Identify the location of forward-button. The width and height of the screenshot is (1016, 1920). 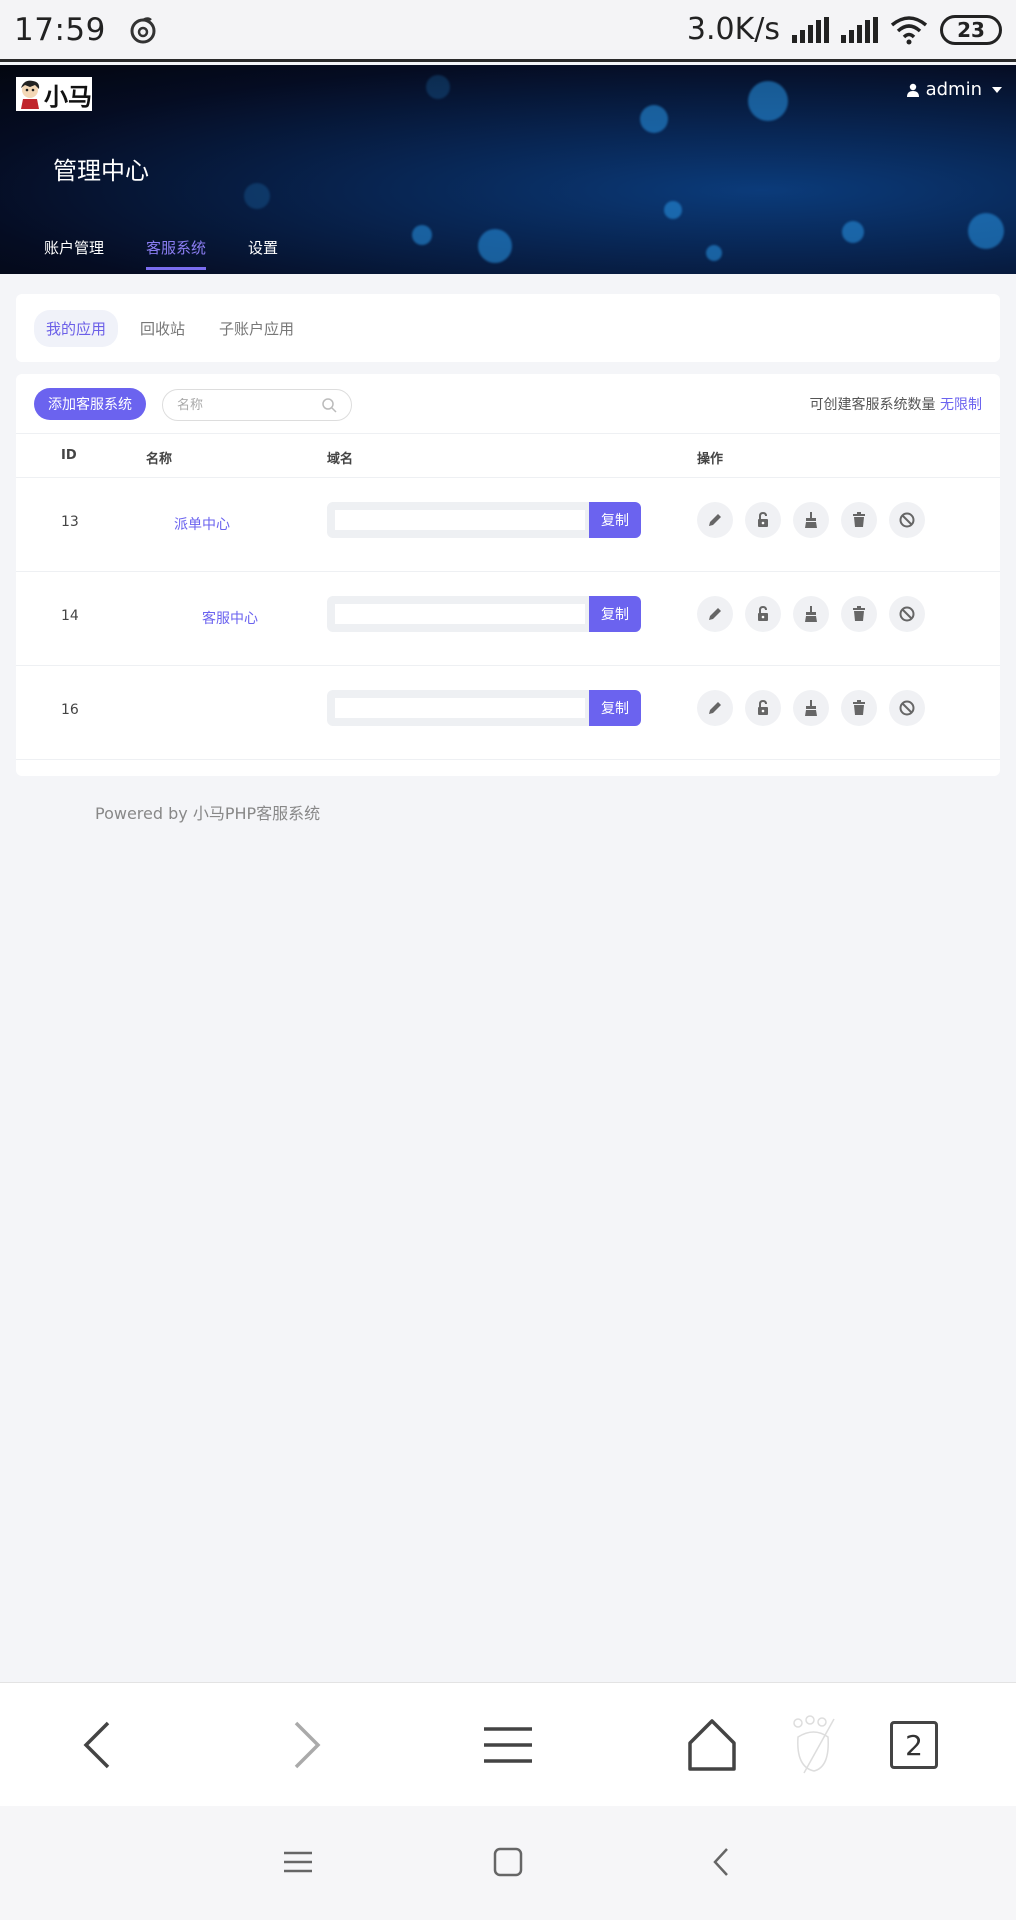
(304, 1745).